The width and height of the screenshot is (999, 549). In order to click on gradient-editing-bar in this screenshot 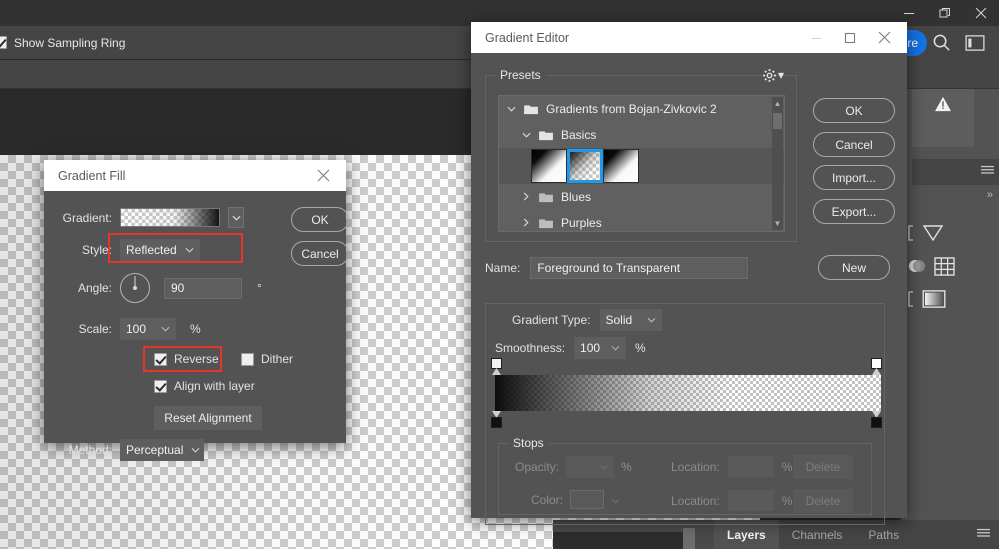, I will do `click(688, 393)`.